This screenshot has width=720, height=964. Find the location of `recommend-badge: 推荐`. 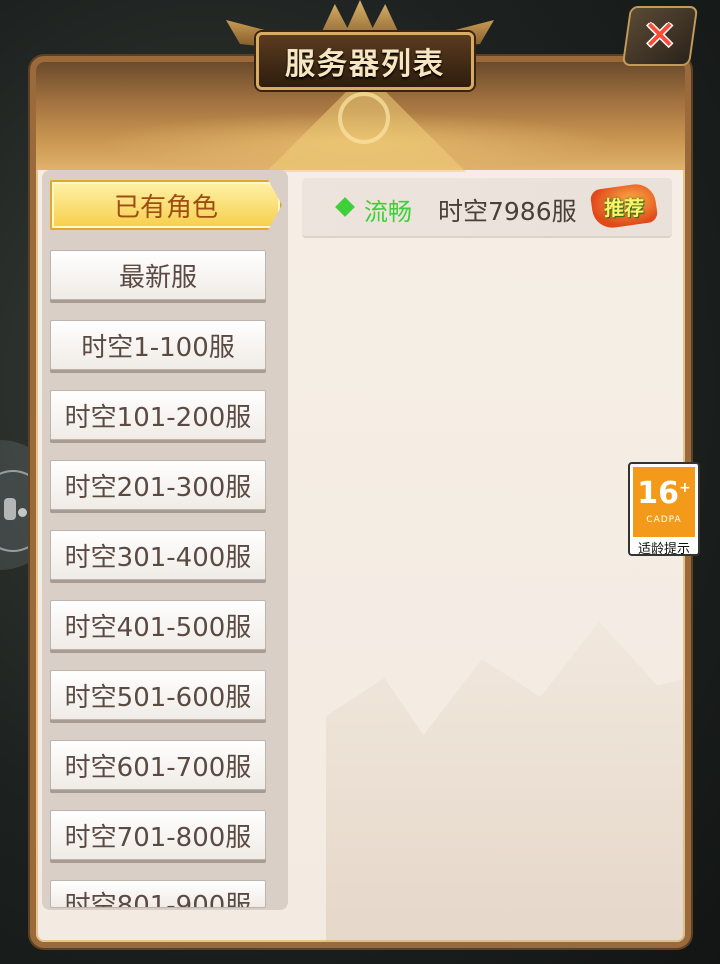

recommend-badge: 推荐 is located at coordinates (624, 206).